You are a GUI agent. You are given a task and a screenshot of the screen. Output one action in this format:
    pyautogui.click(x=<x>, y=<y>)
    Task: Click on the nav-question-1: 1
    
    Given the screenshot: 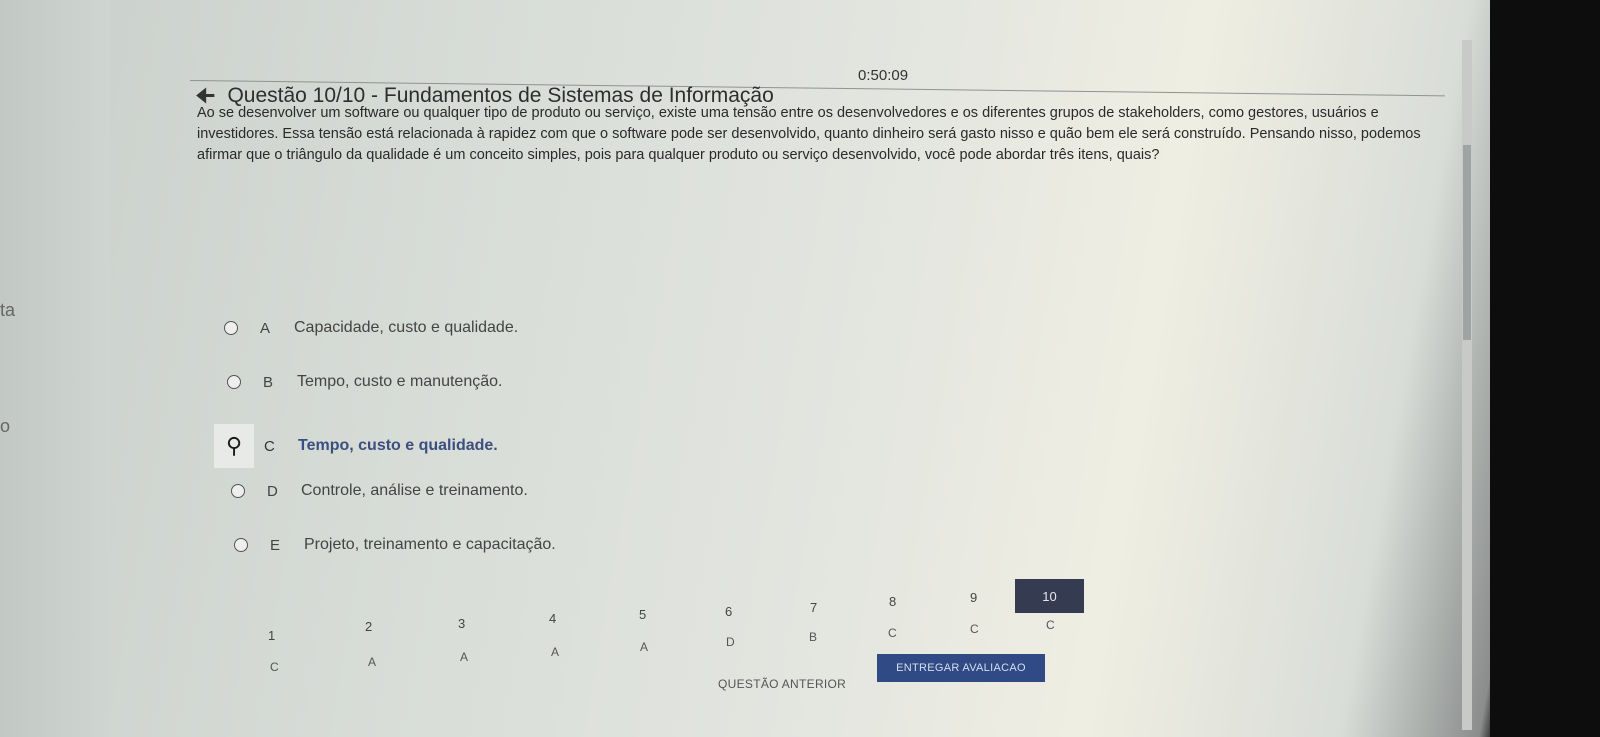 What is the action you would take?
    pyautogui.click(x=271, y=635)
    